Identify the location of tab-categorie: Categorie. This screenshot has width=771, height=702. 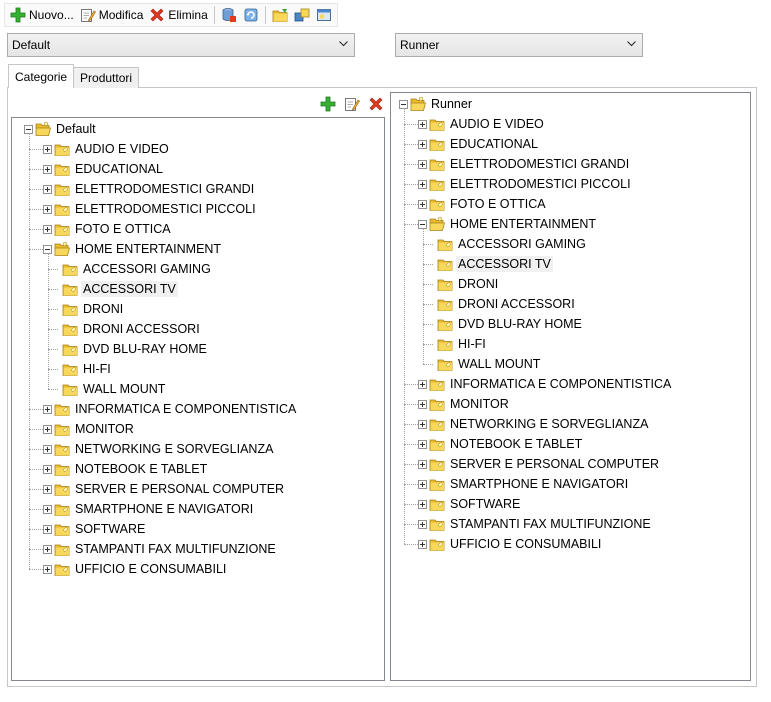
(41, 76).